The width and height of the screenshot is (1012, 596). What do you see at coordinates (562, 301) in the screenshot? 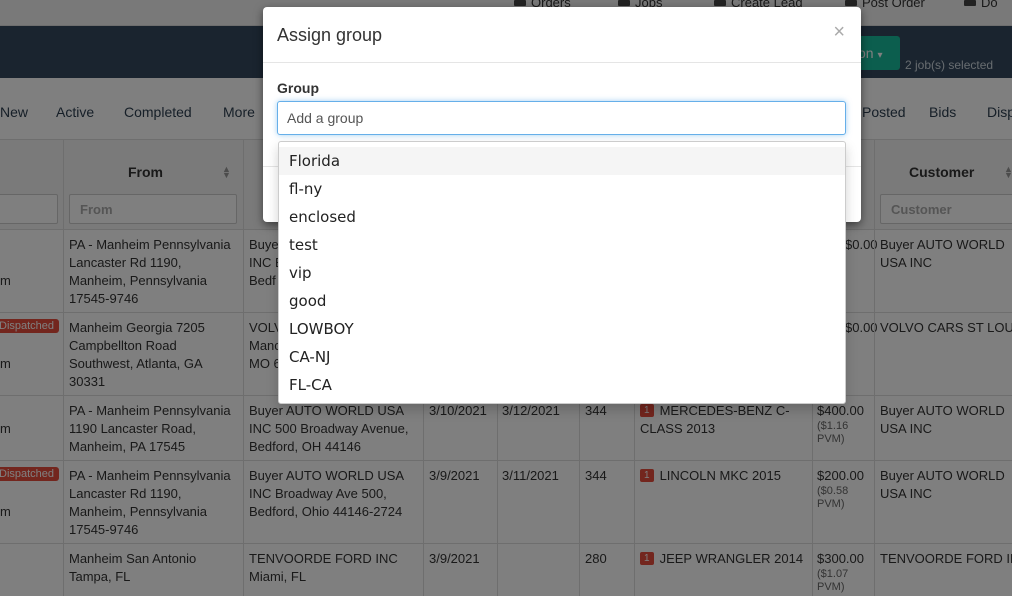
I see `group-option: good` at bounding box center [562, 301].